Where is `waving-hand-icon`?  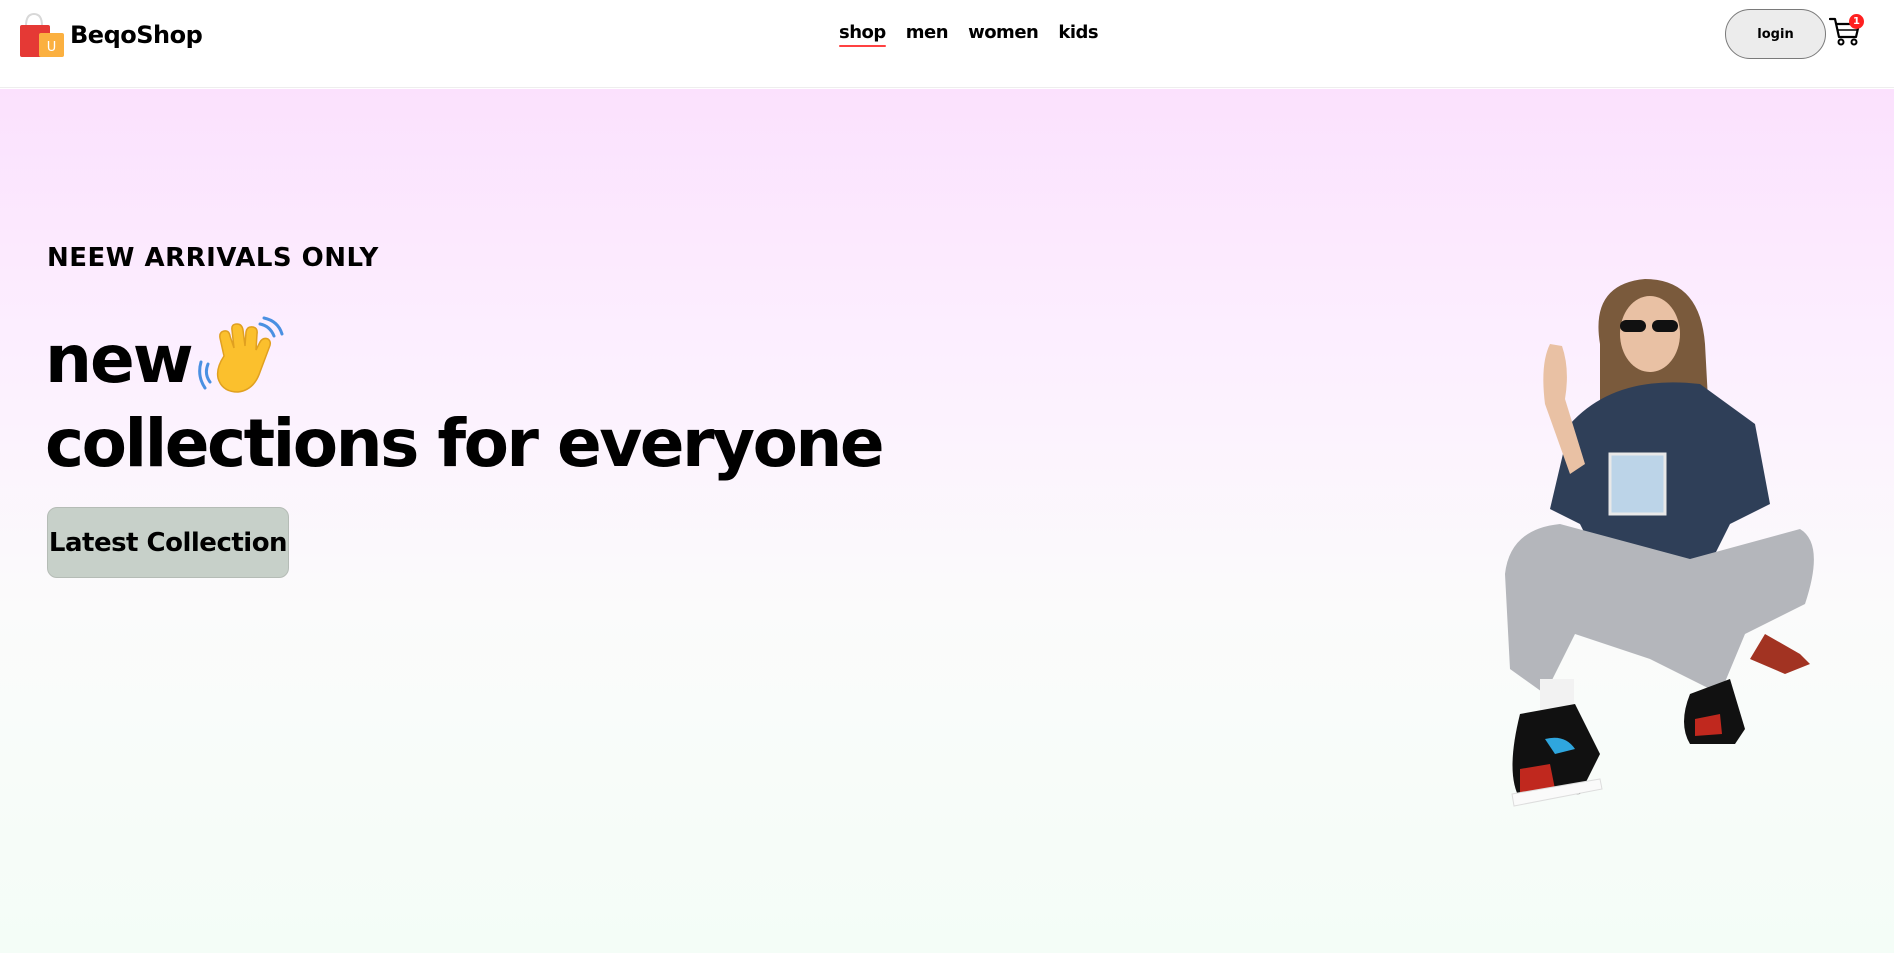 waving-hand-icon is located at coordinates (240, 354).